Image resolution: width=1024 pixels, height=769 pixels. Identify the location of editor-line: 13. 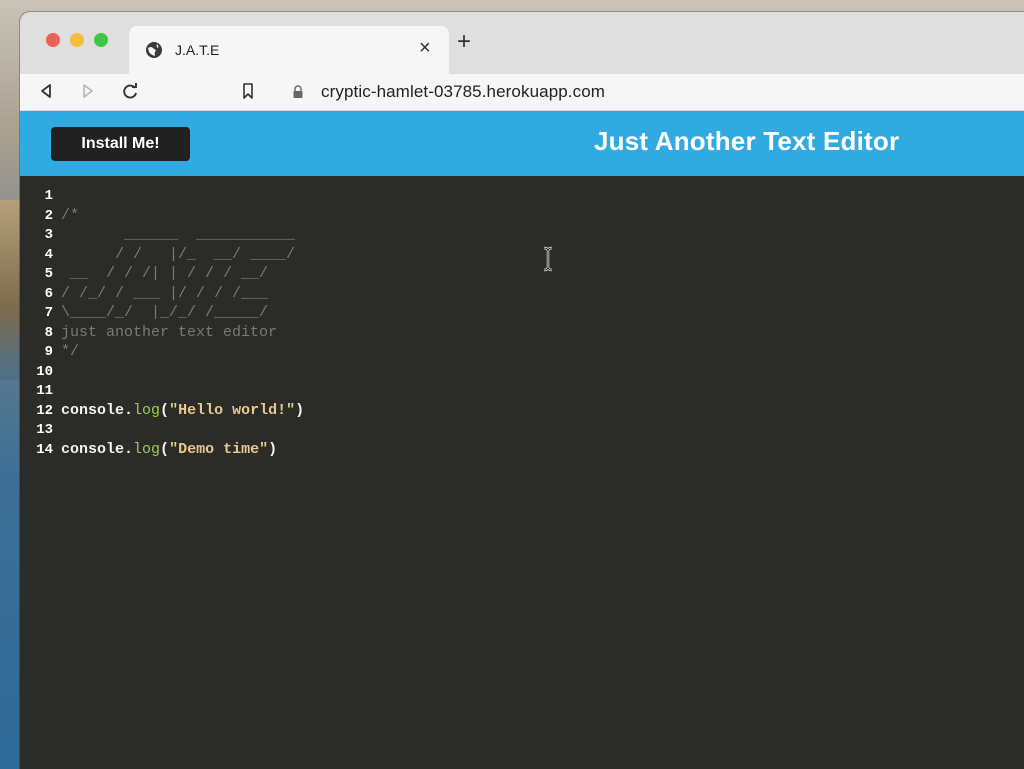
(512, 430).